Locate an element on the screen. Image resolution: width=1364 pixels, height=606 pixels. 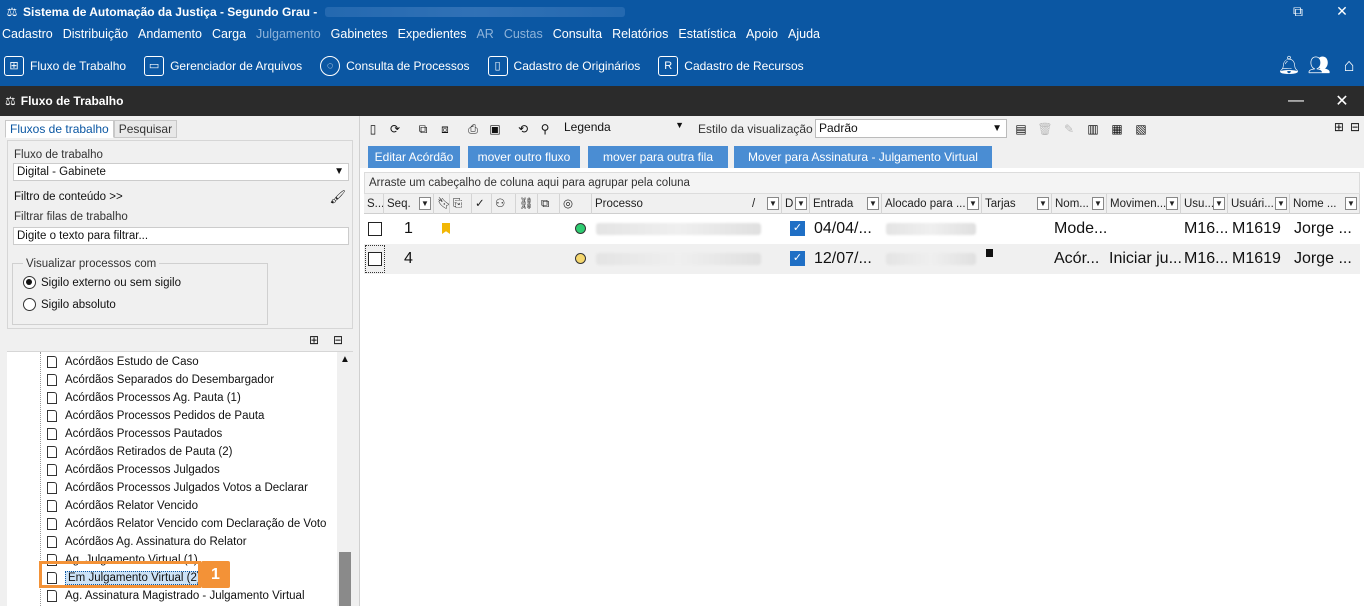
home-icon: ⌂ is located at coordinates (1349, 65).